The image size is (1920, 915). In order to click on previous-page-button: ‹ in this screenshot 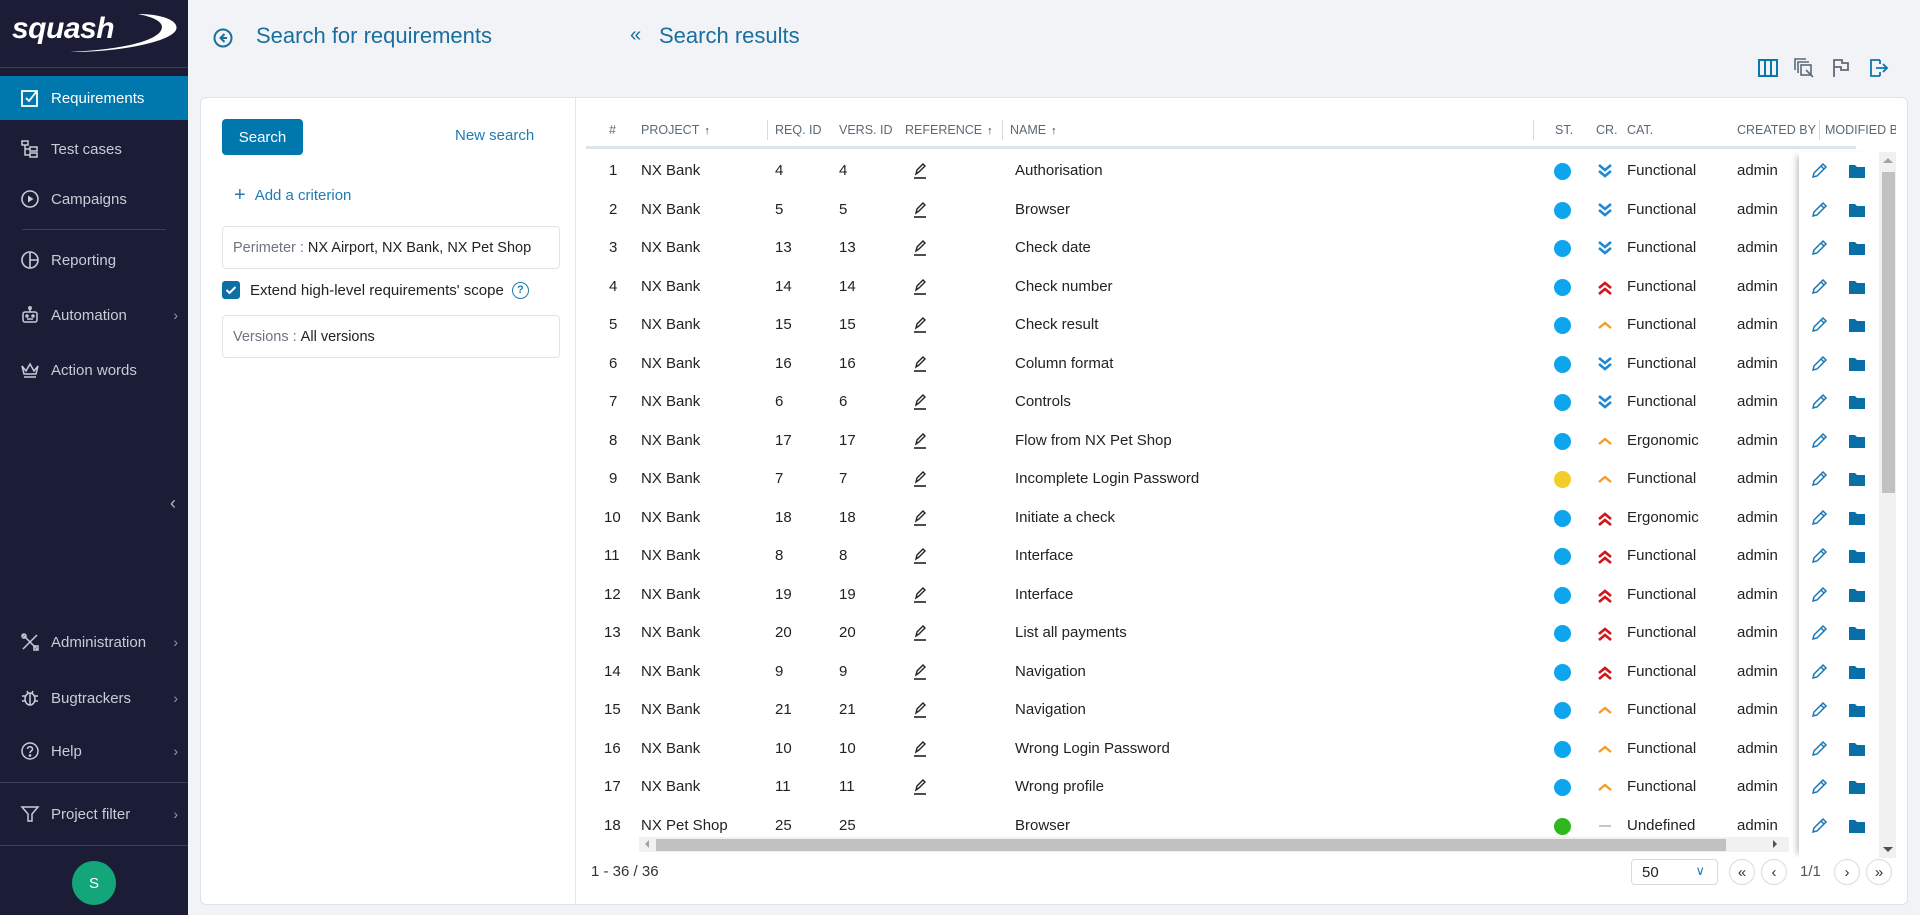, I will do `click(1774, 872)`.